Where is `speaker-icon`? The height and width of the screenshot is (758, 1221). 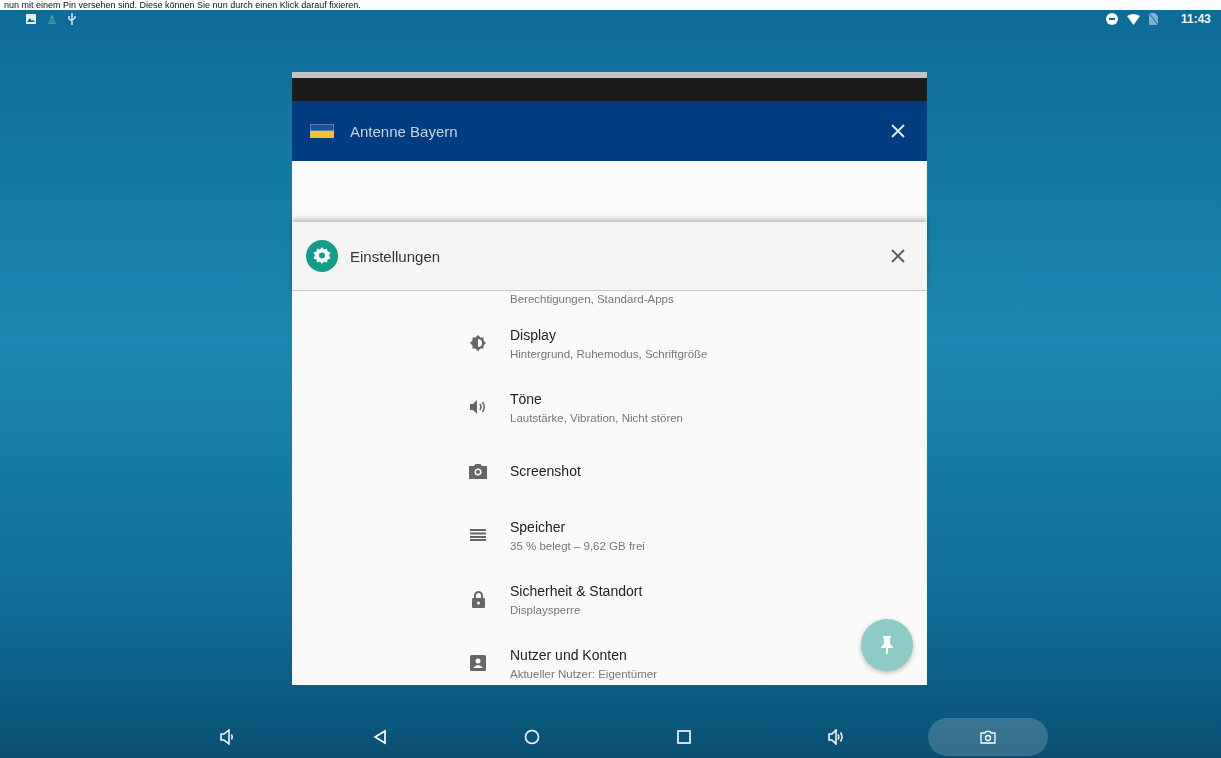
speaker-icon is located at coordinates (478, 407).